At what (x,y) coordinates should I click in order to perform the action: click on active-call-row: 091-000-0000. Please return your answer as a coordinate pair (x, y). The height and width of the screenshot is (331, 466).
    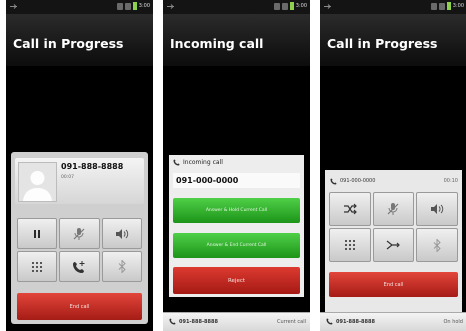
    Looking at the image, I should click on (394, 181).